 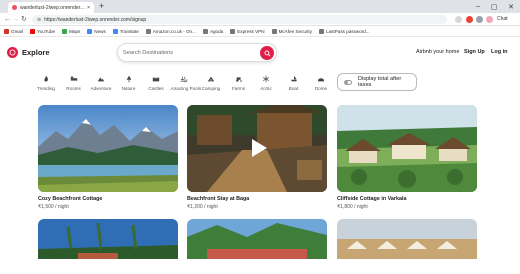 What do you see at coordinates (74, 82) in the screenshot?
I see `category-rooms: Rooms` at bounding box center [74, 82].